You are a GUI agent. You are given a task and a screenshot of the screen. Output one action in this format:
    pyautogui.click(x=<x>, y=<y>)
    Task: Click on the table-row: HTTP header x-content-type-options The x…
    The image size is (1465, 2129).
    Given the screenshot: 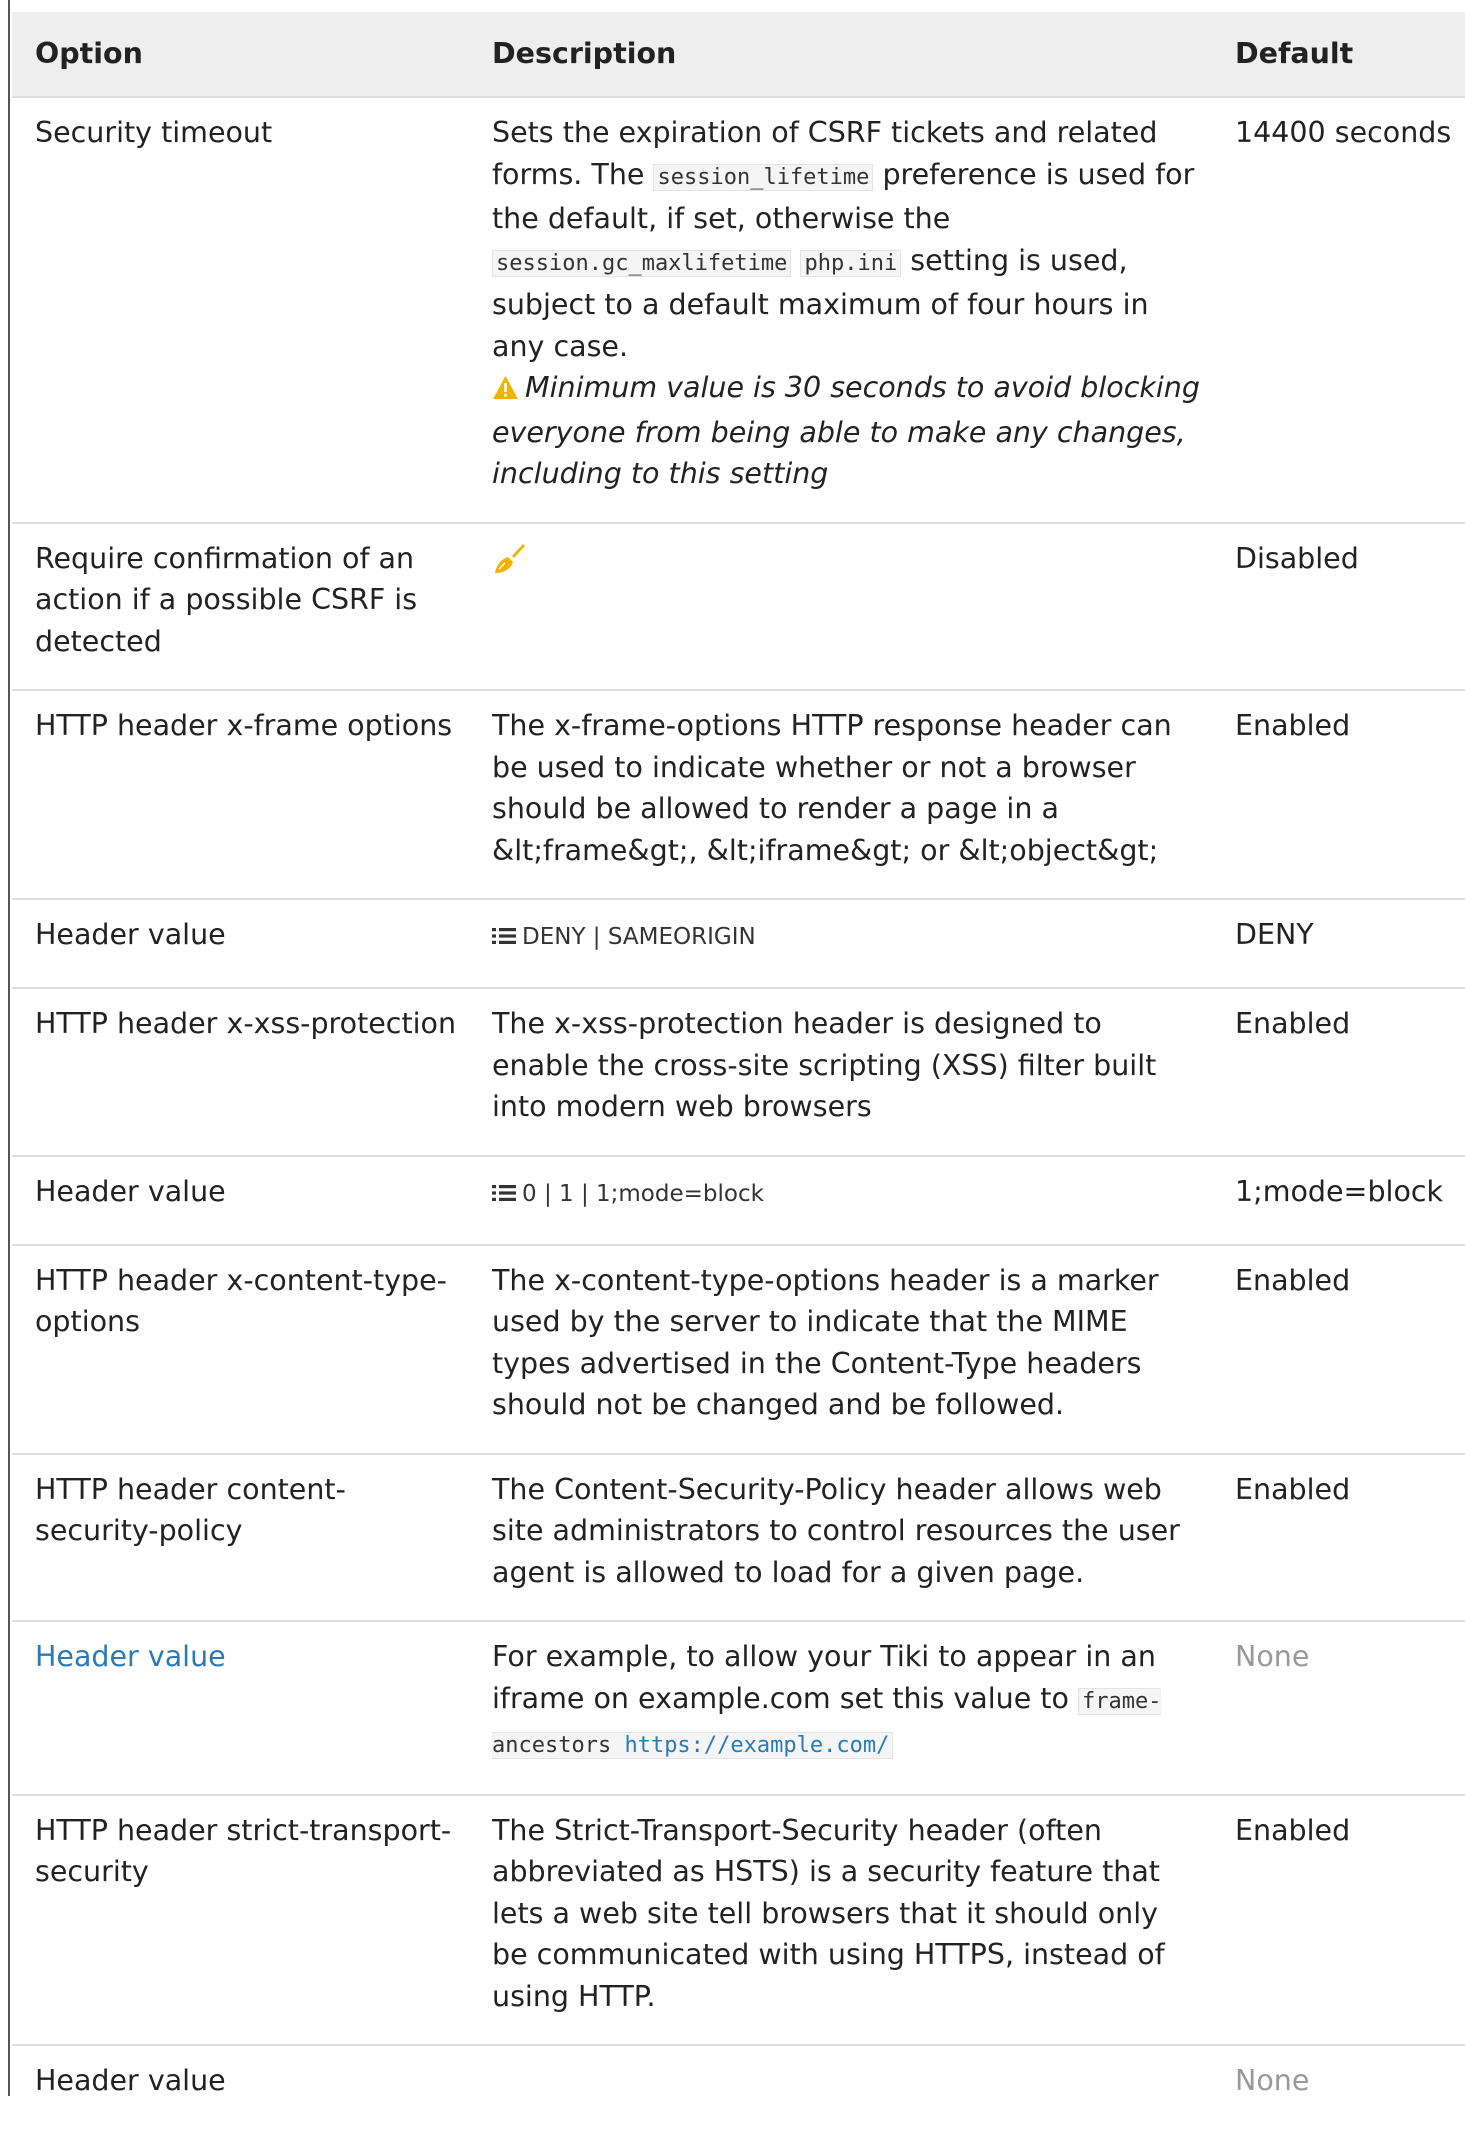 What is the action you would take?
    pyautogui.click(x=738, y=1348)
    